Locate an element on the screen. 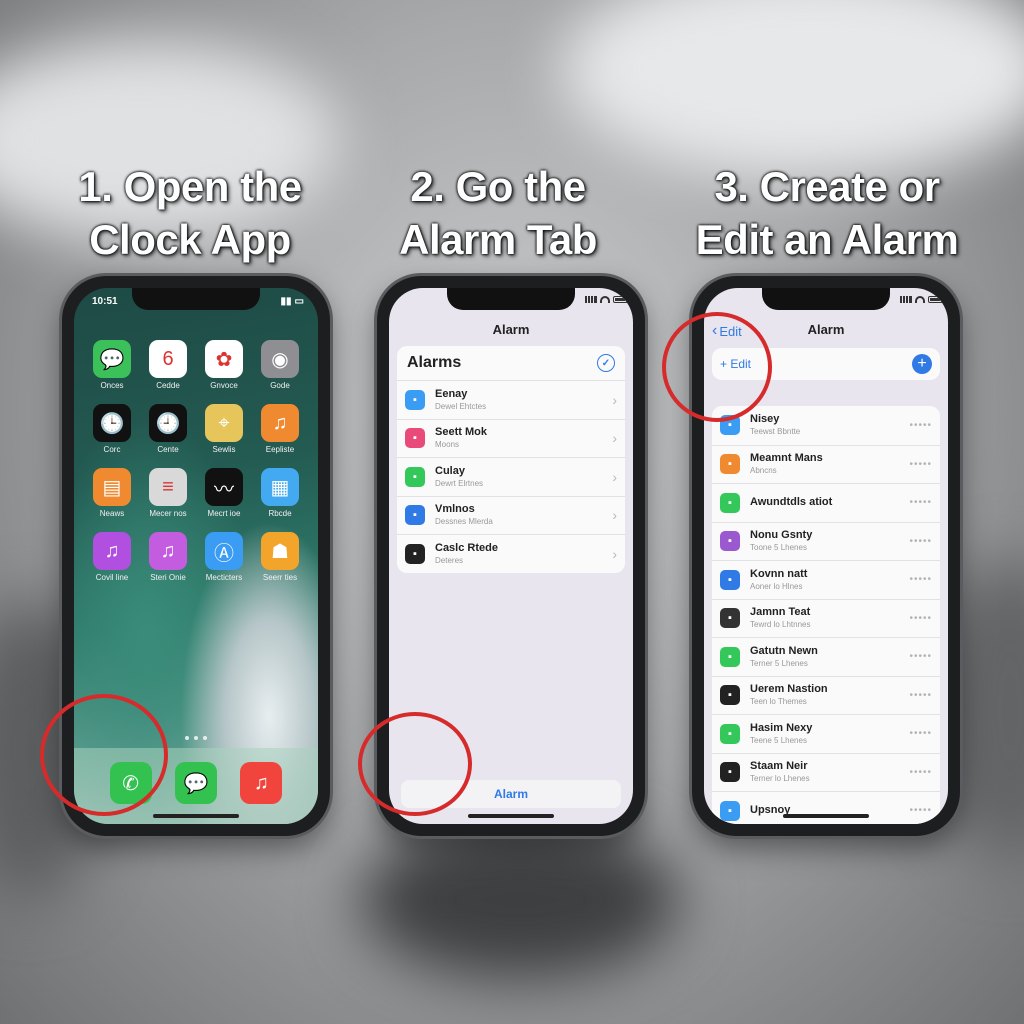 The image size is (1024, 1024). list-item: ▪ Vmlnos Dessnes Mlerda › is located at coordinates (511, 515).